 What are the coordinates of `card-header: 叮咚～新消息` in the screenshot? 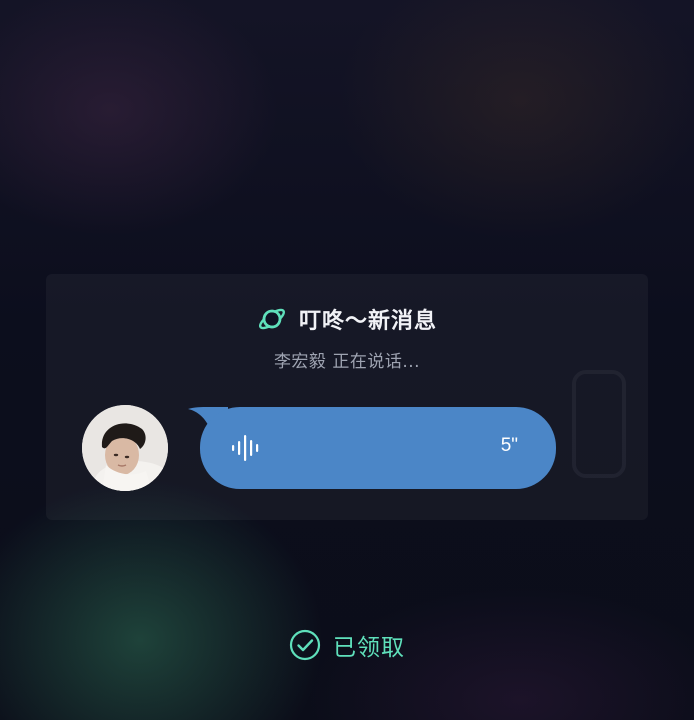 It's located at (347, 319).